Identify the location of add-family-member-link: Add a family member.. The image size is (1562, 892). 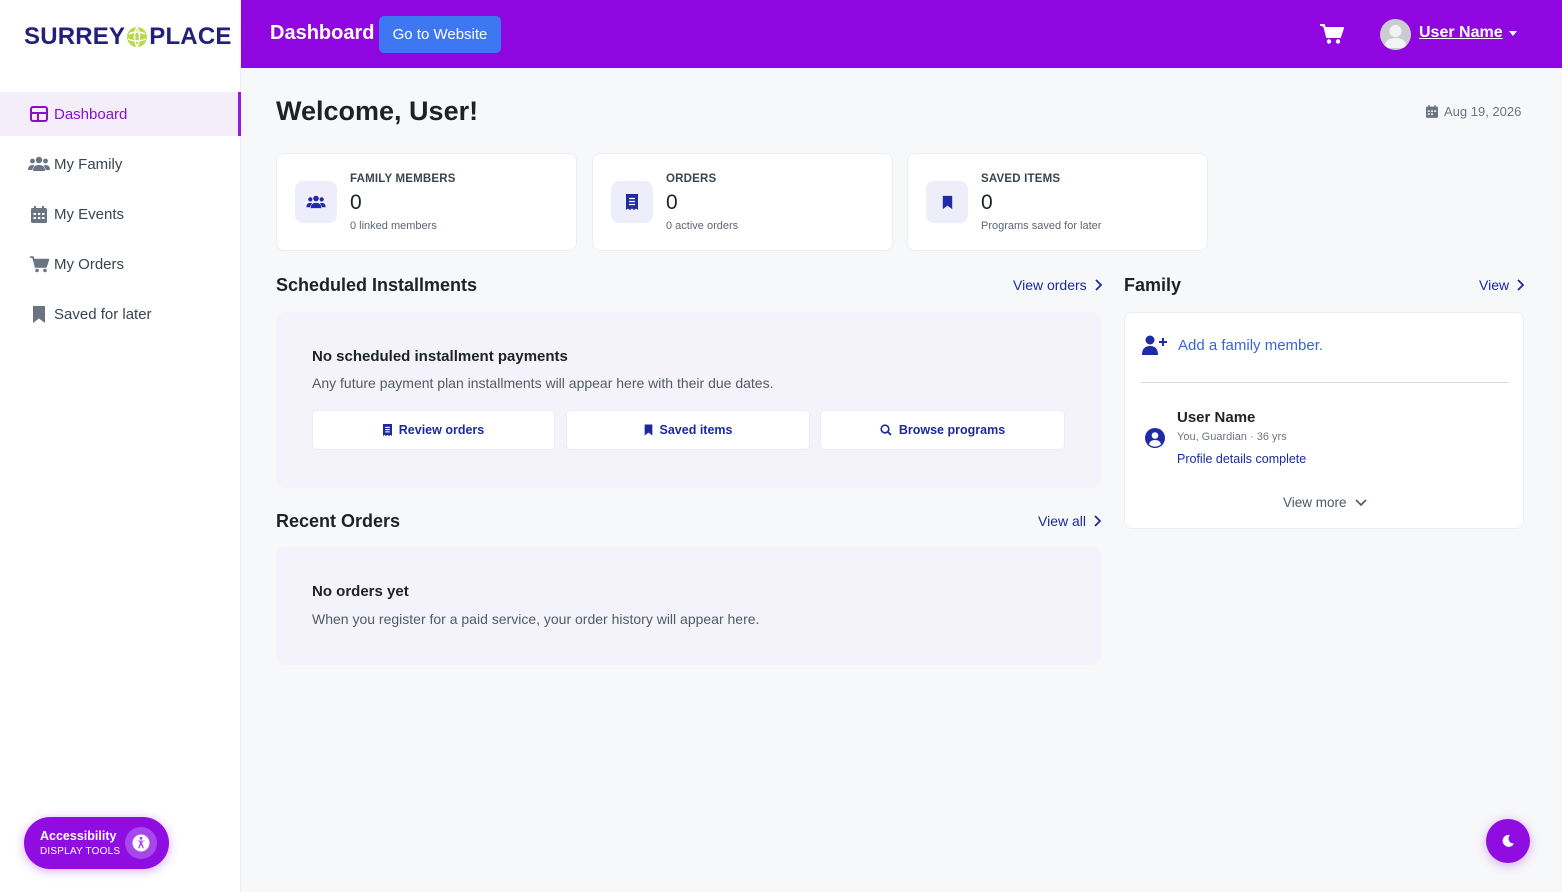
(1232, 345).